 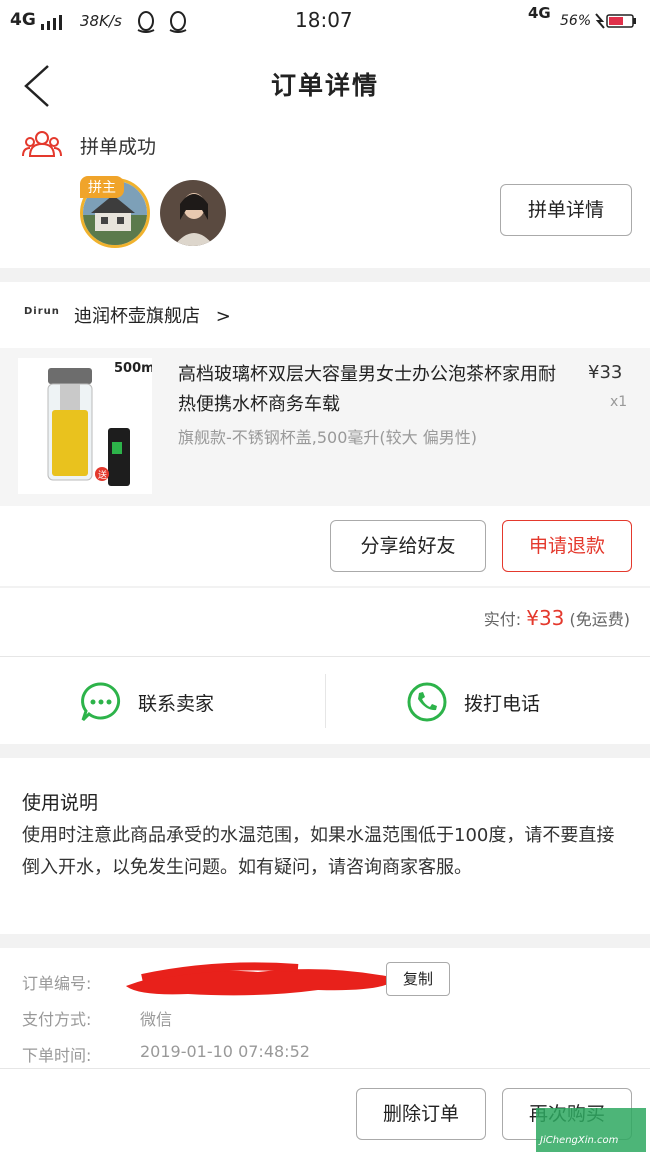 What do you see at coordinates (223, 316) in the screenshot?
I see `chevron-right-icon: >` at bounding box center [223, 316].